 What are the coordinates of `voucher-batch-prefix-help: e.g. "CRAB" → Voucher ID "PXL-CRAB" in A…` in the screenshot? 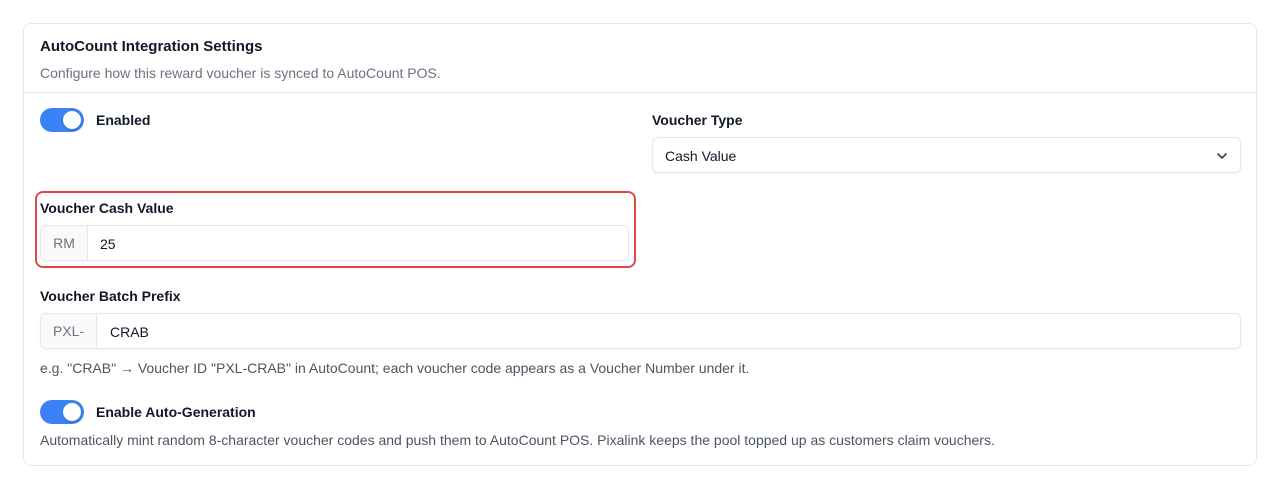 It's located at (395, 368).